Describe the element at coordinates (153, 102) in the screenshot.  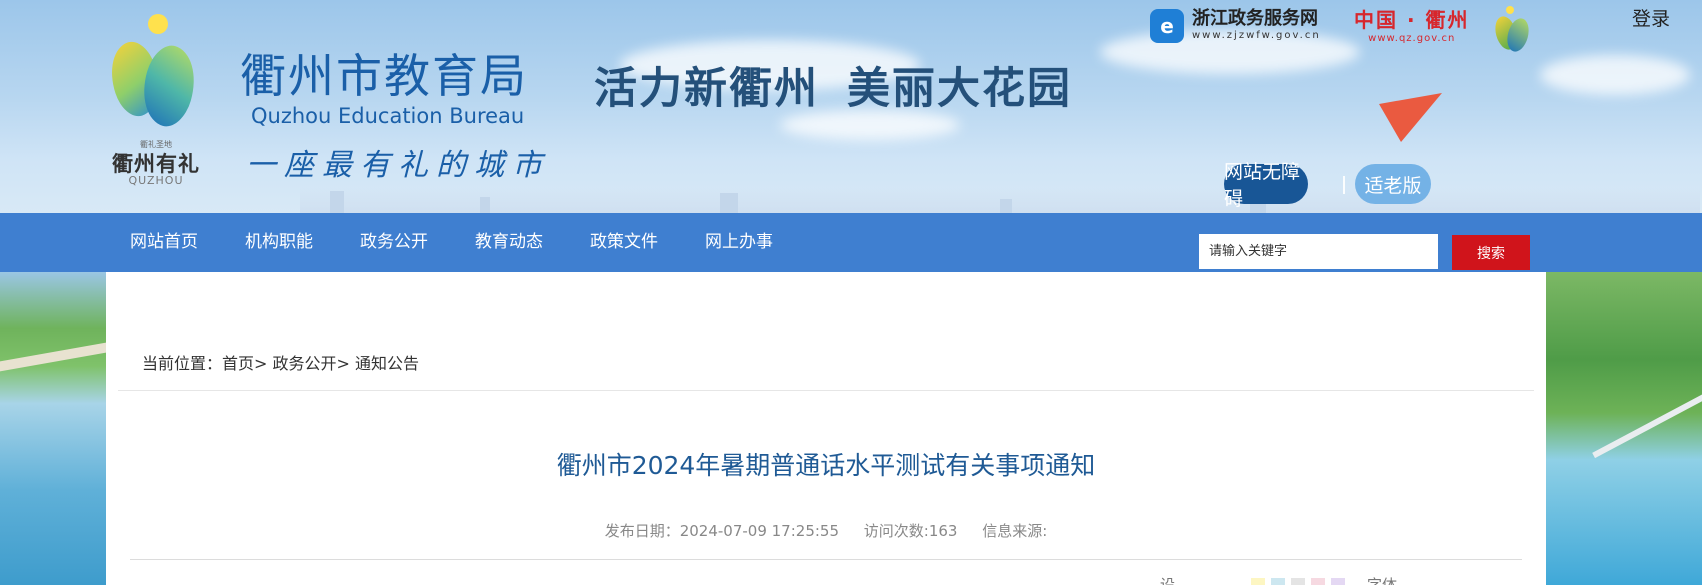
I see `quzhou-logo: 衢礼圣地 衢州有礼 QUZHOU` at that location.